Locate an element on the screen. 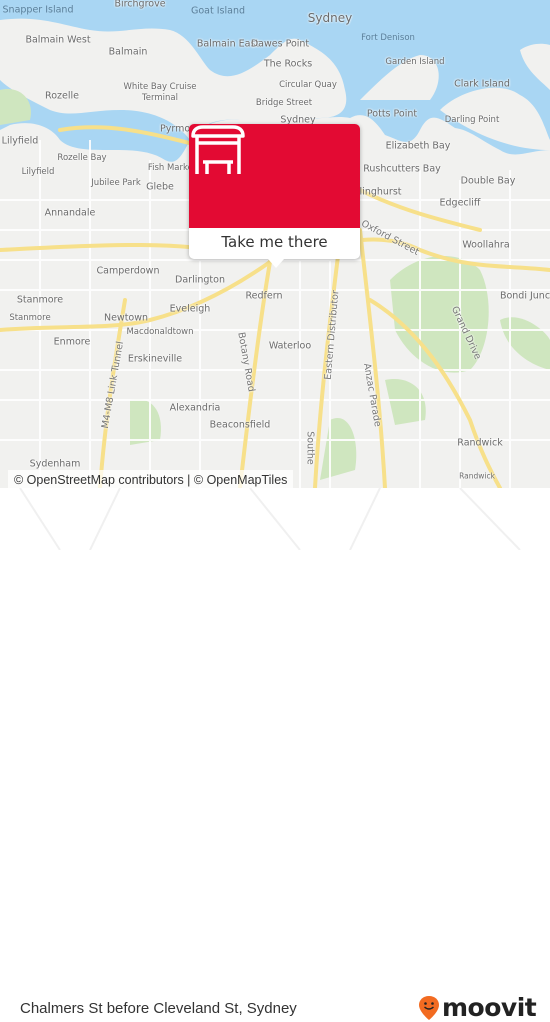 This screenshot has height=1022, width=550. map-label: Southe is located at coordinates (310, 448).